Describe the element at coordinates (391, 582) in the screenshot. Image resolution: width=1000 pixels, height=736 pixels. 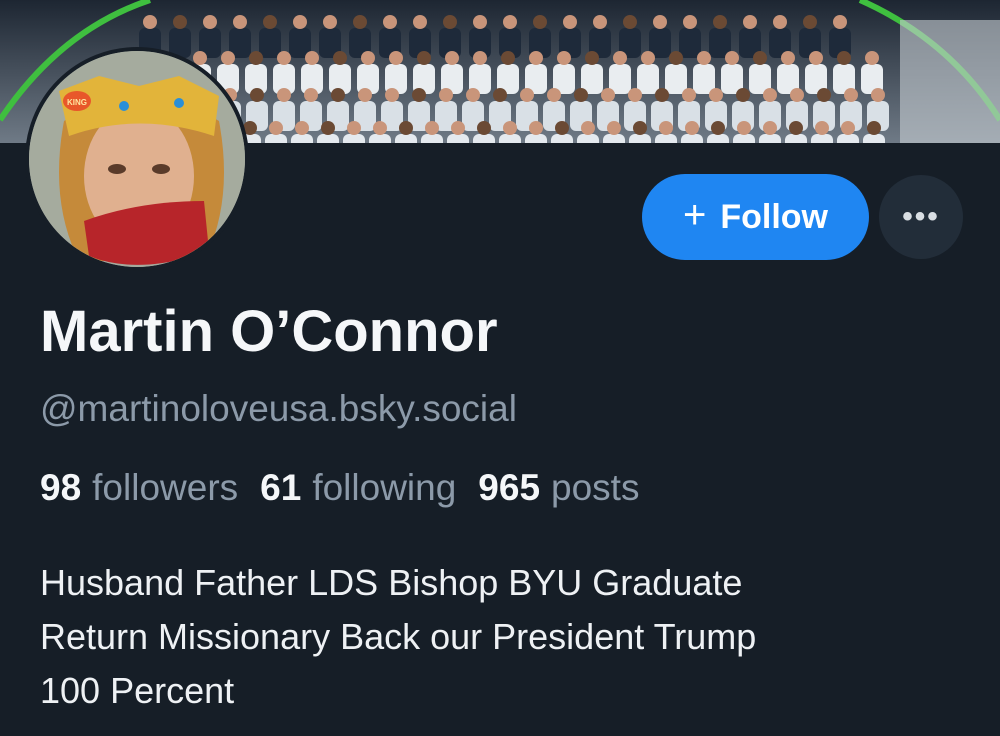
I see `bio-line: Husband Father LDS Bishop BYU Graduate` at that location.